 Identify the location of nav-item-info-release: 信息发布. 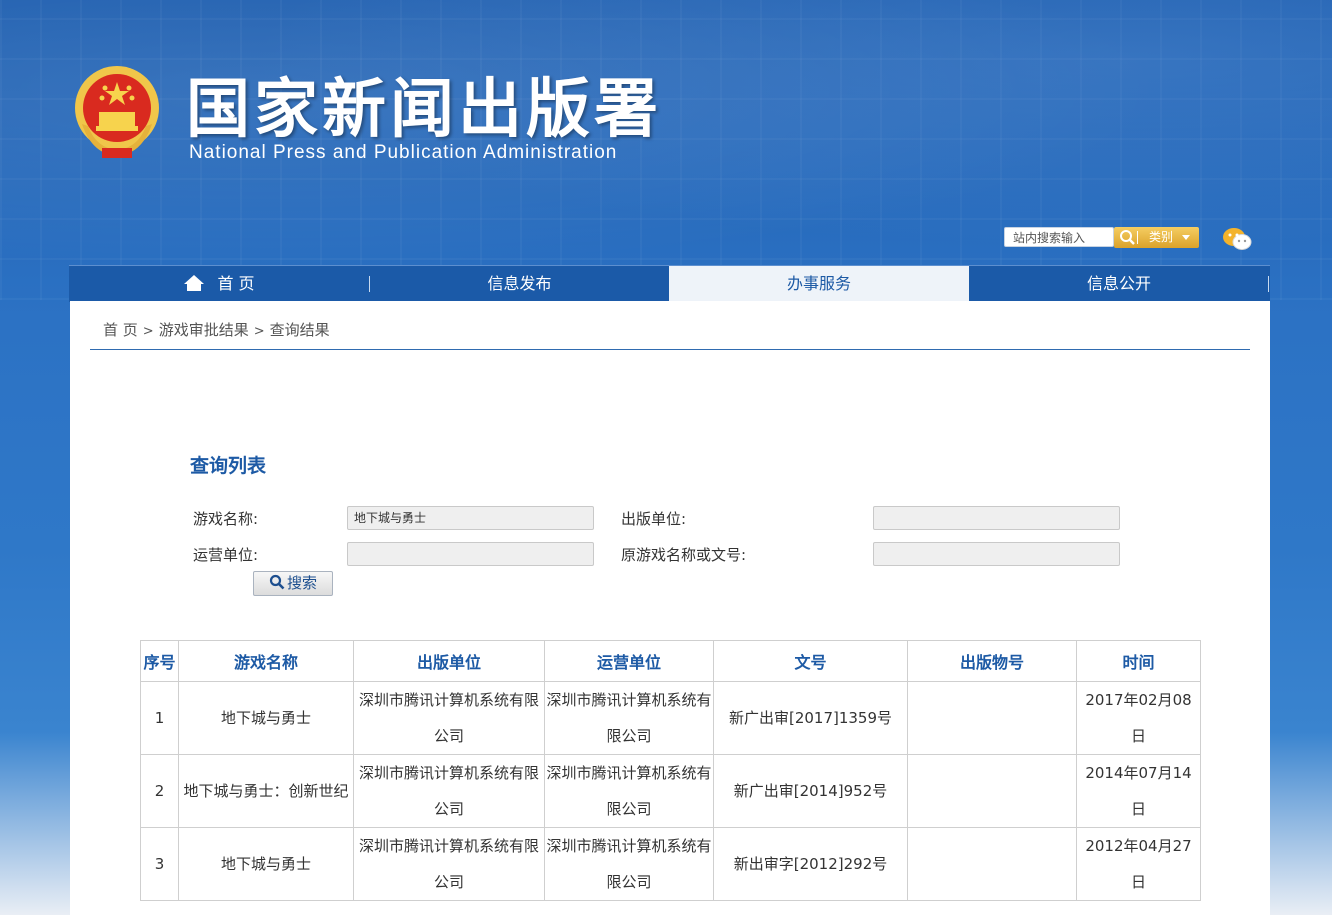
(519, 284).